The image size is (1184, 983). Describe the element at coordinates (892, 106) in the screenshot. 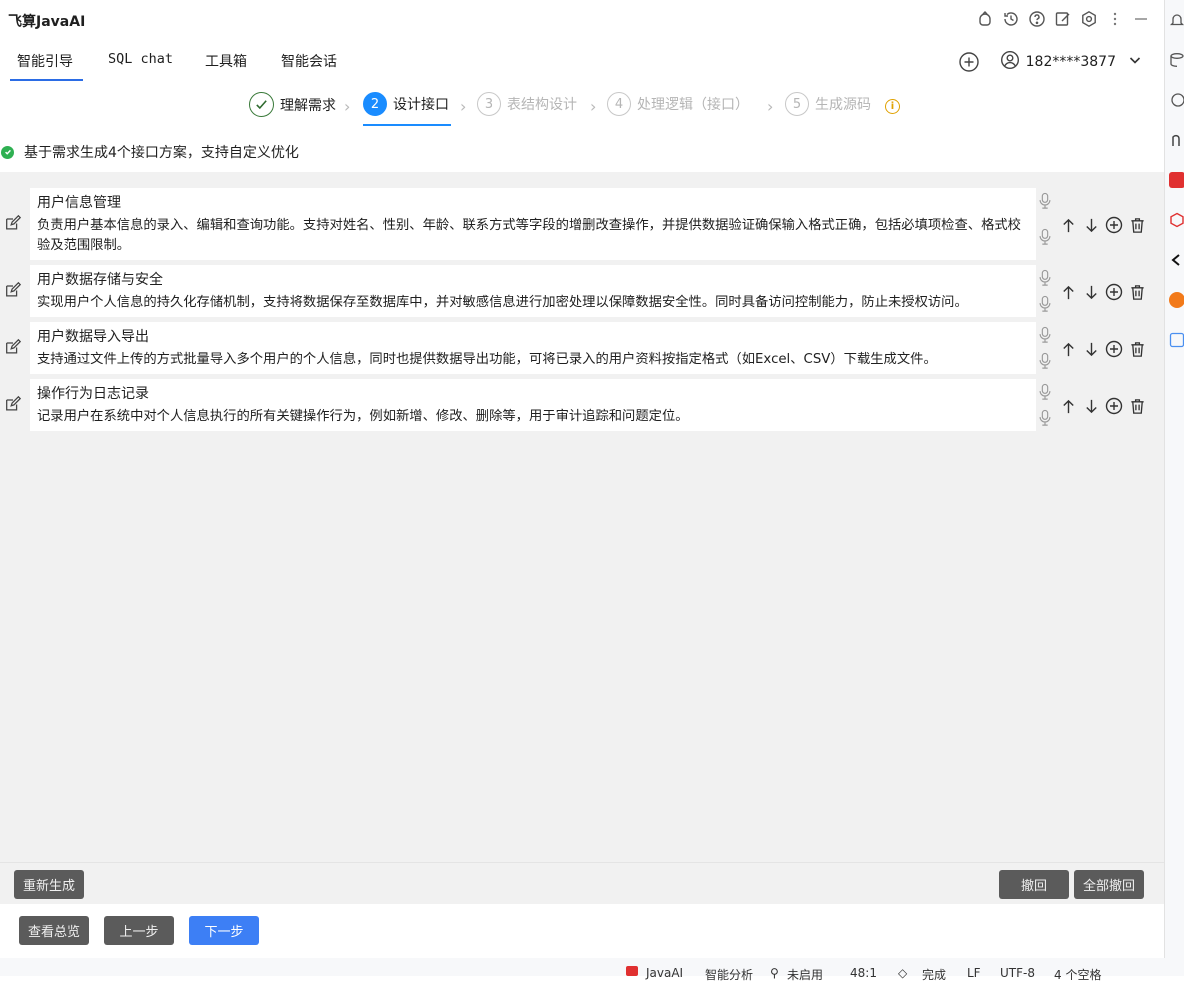

I see `info-icon: i` at that location.